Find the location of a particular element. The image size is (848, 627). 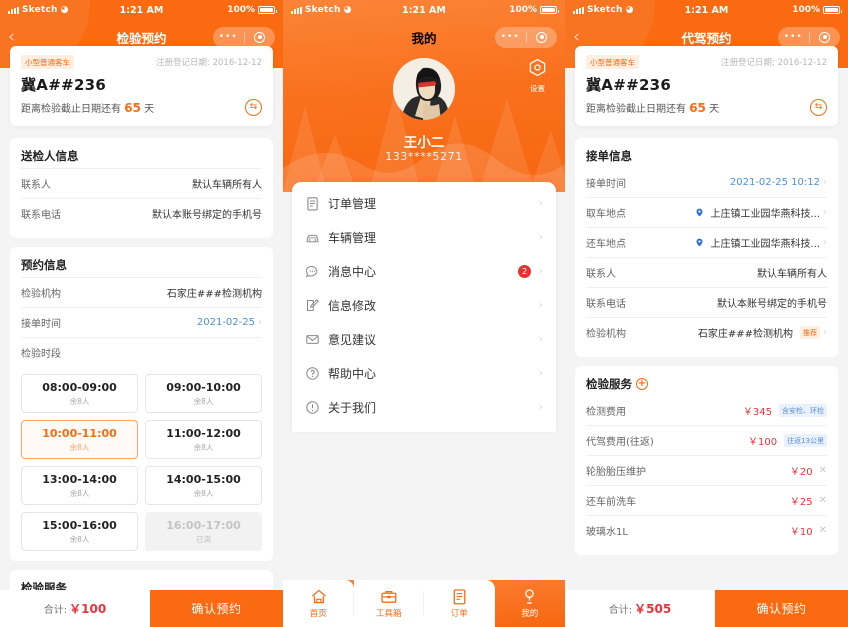

tab-订单: 订单 is located at coordinates (459, 603).